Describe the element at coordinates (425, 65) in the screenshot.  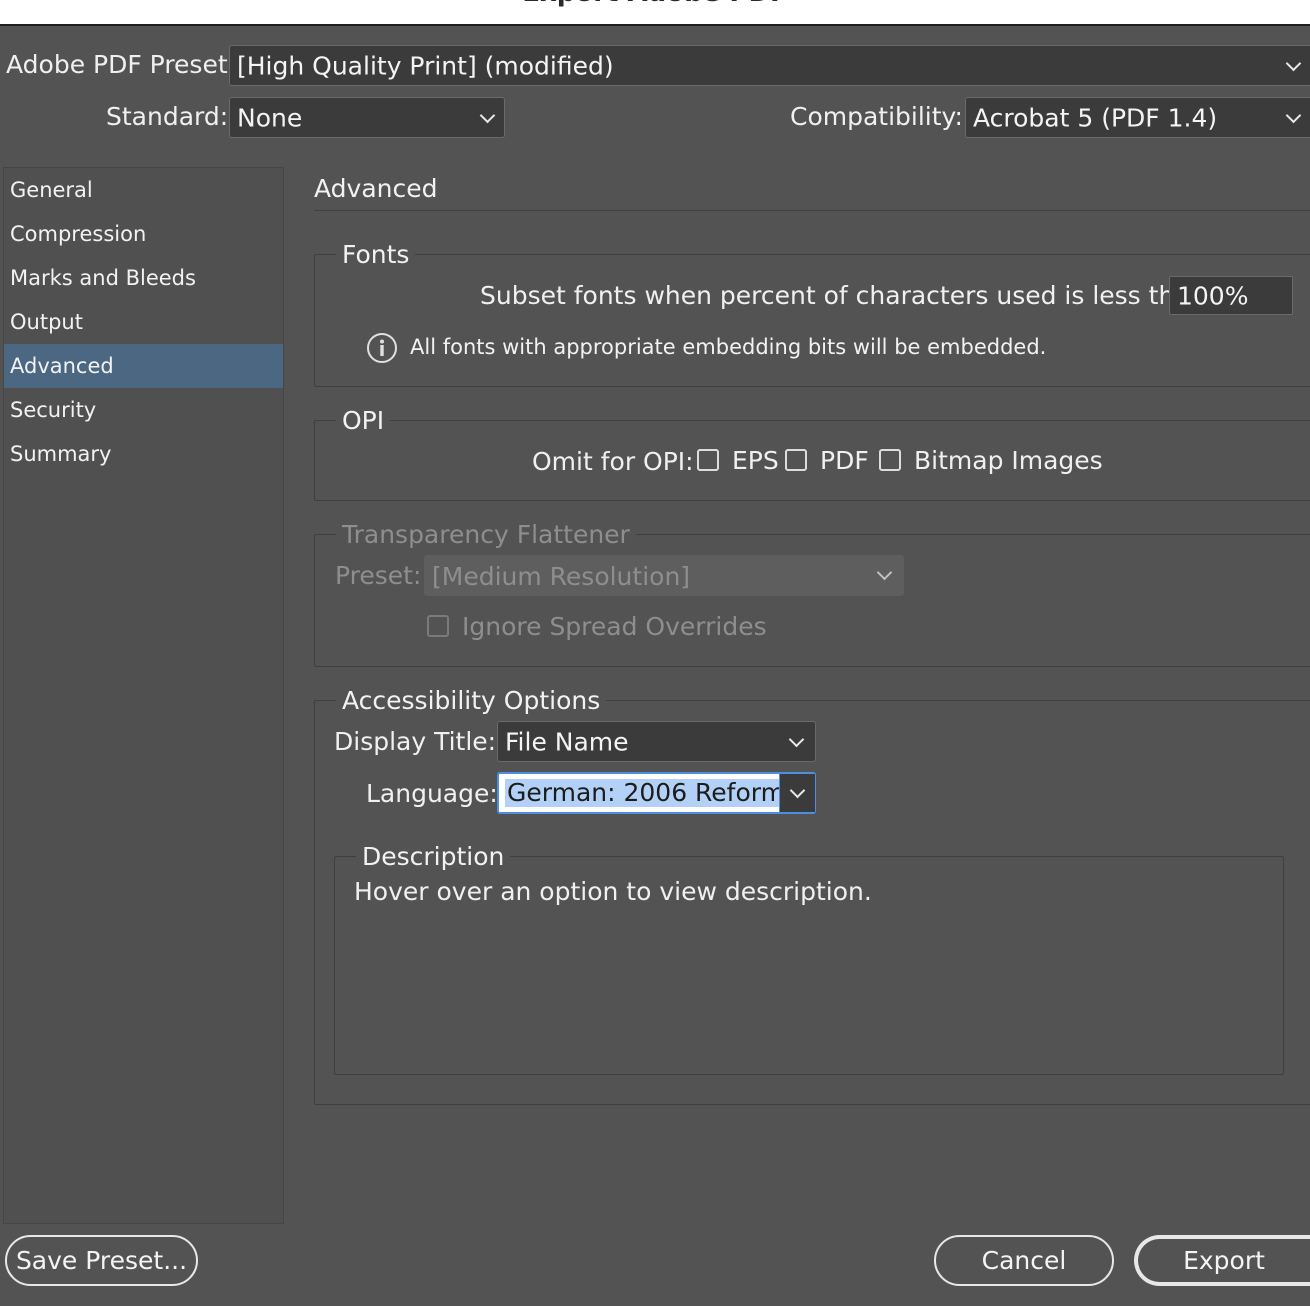
I see `preset-value: [High Quality Print] (modified)` at that location.